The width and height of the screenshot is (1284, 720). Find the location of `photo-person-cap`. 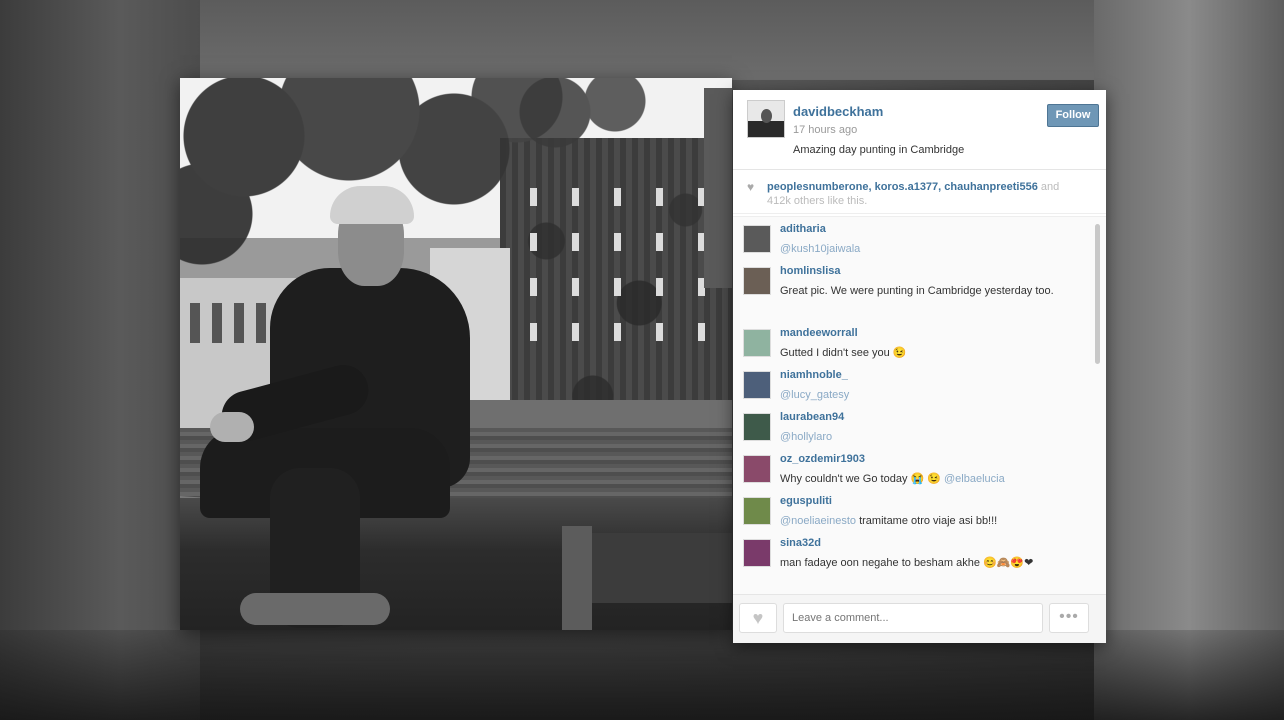

photo-person-cap is located at coordinates (372, 205).